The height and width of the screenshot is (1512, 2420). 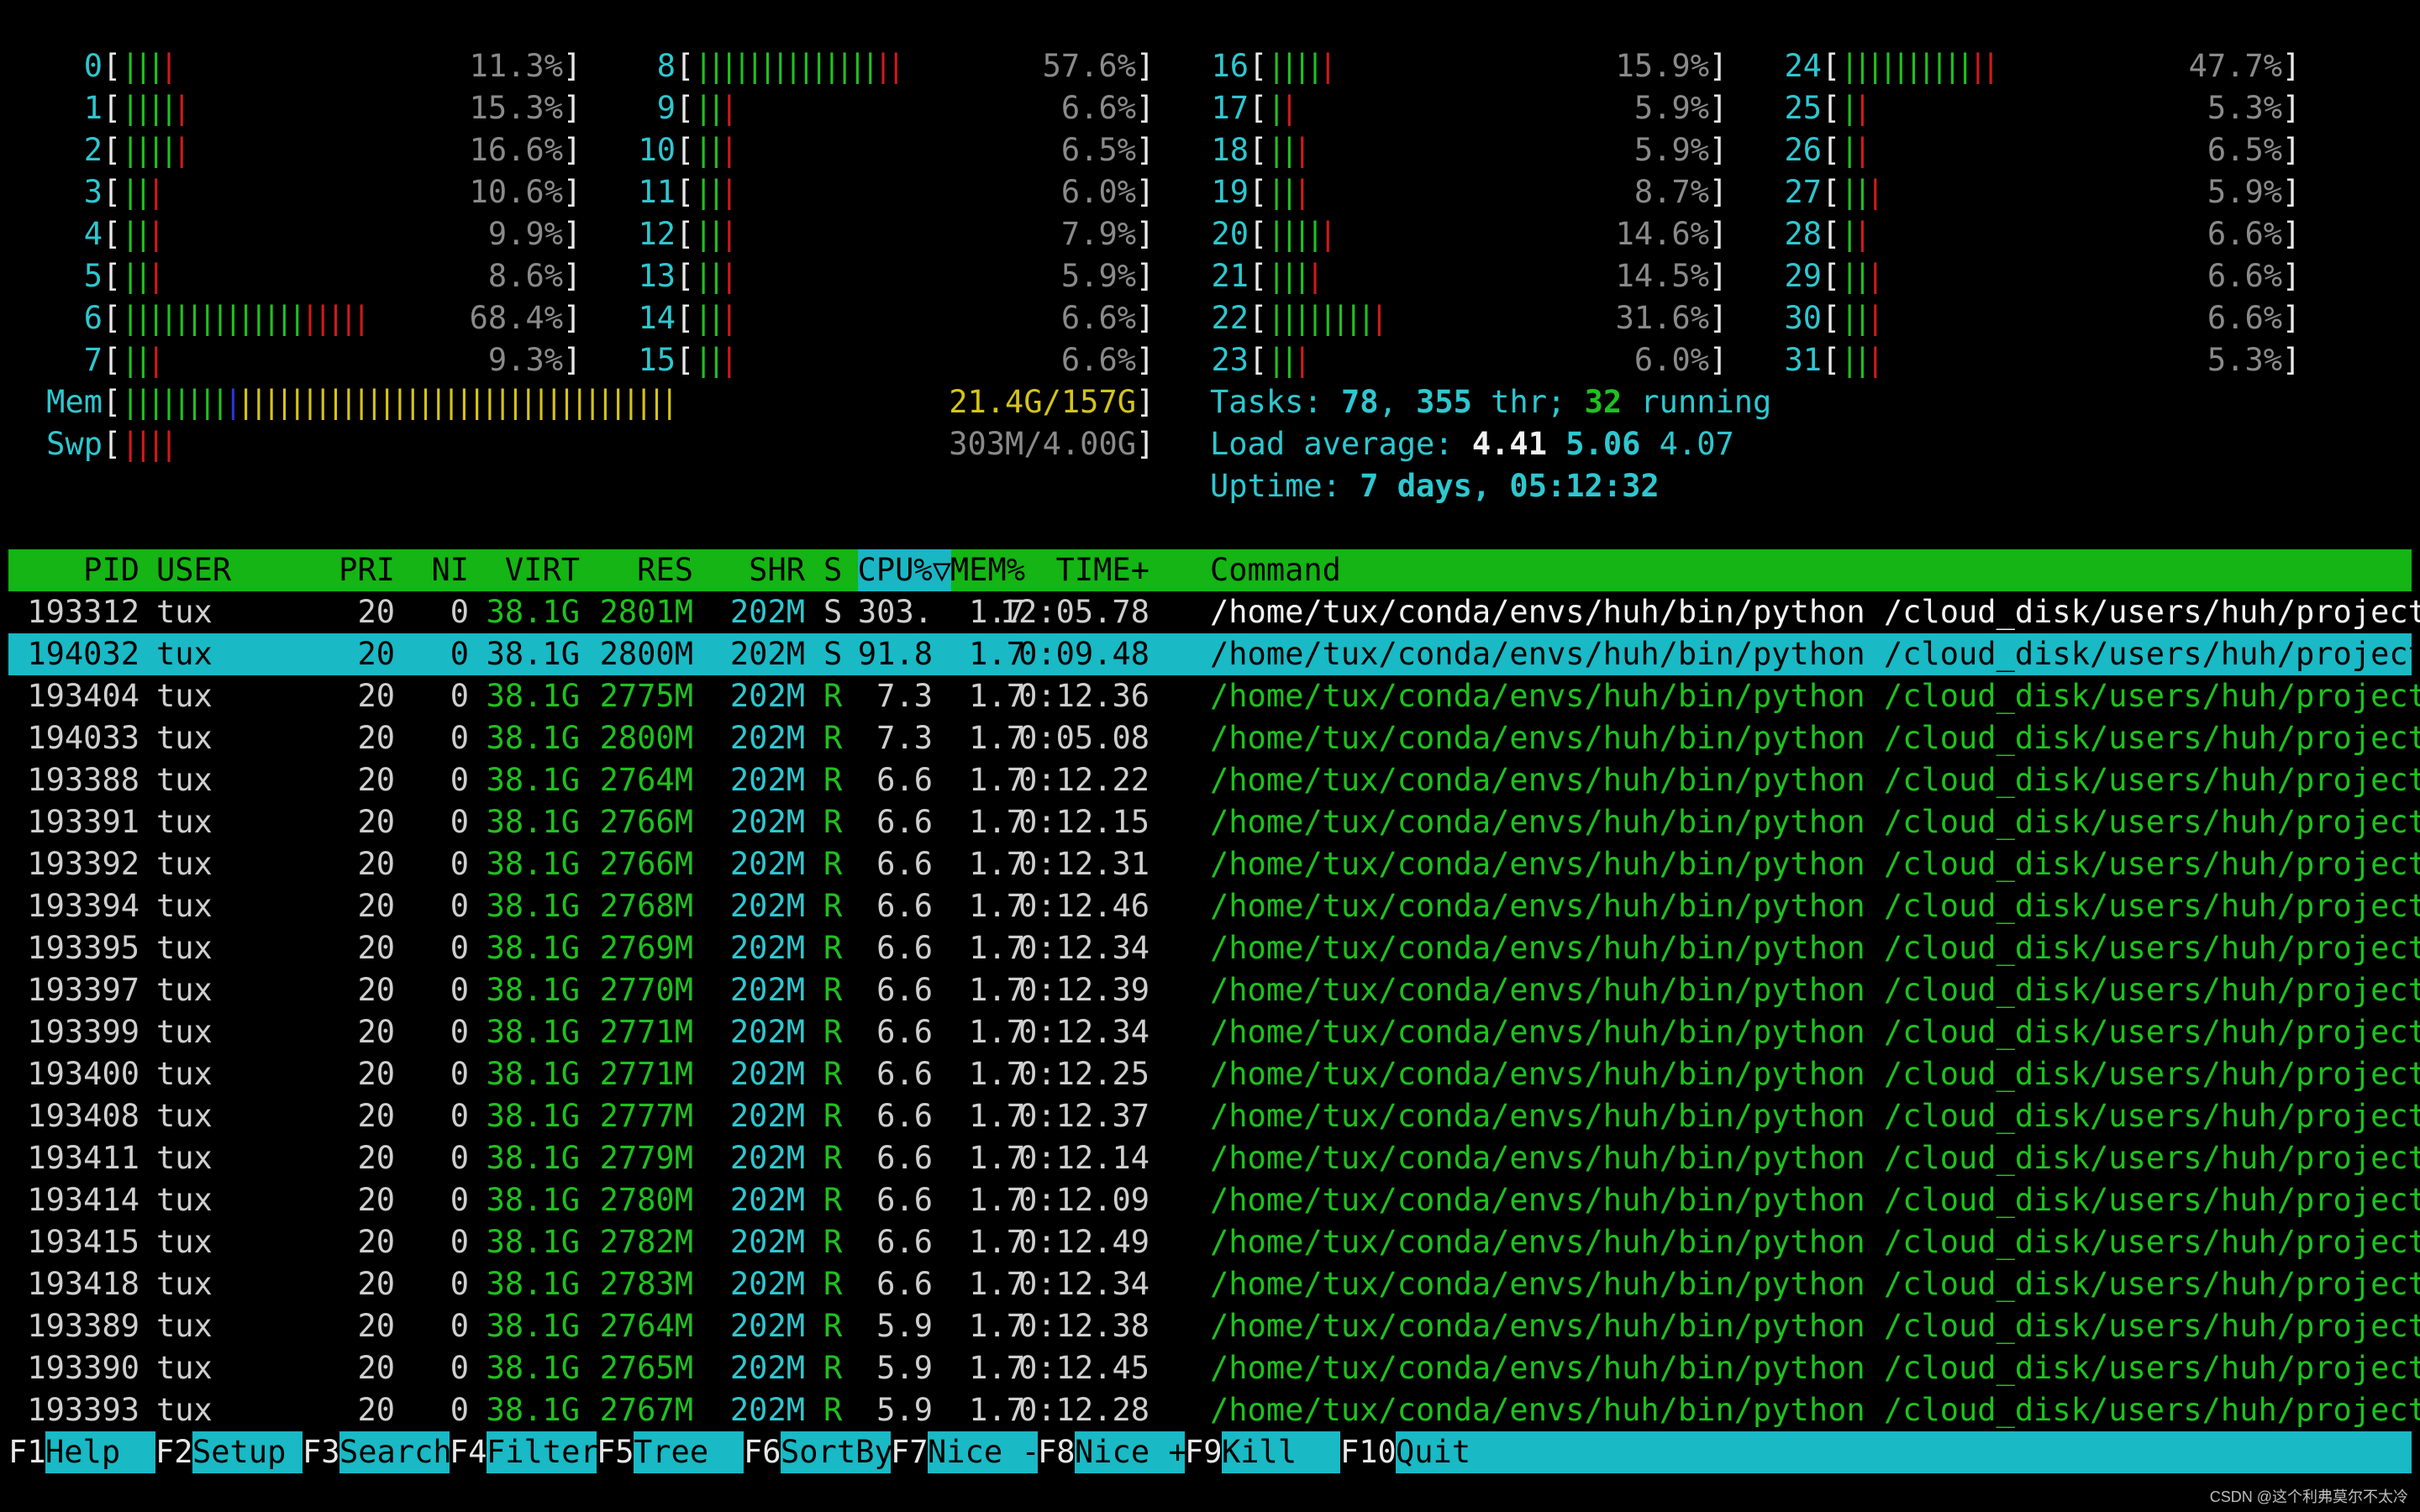 What do you see at coordinates (915, 234) in the screenshot?
I see `cpu-bar: [||| 7.9%]` at bounding box center [915, 234].